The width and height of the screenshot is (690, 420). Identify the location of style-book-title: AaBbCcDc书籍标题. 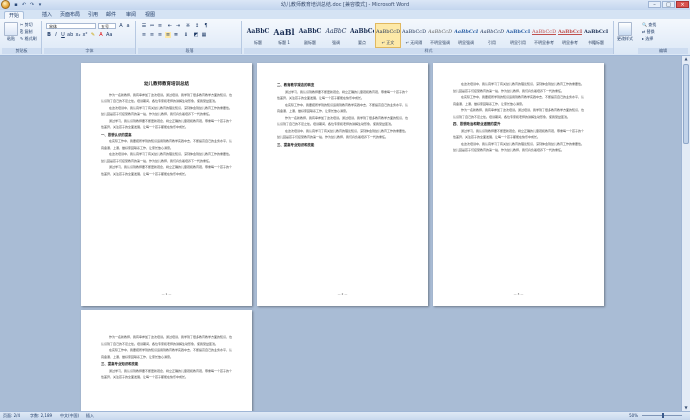
(596, 35).